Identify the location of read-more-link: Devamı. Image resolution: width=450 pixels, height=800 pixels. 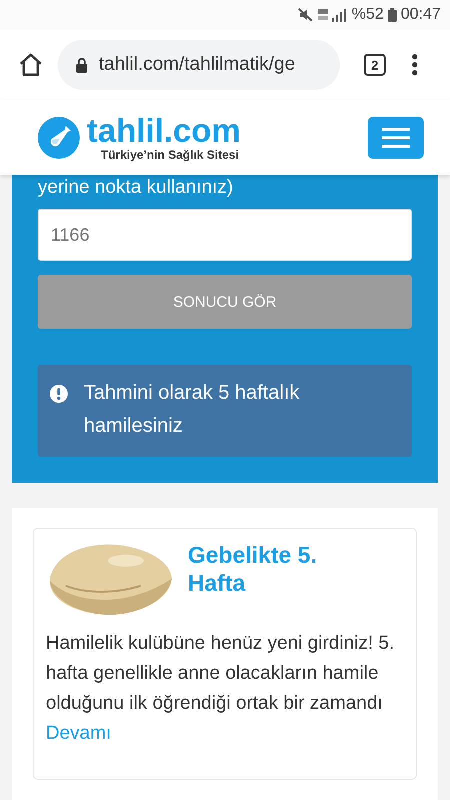
(79, 733).